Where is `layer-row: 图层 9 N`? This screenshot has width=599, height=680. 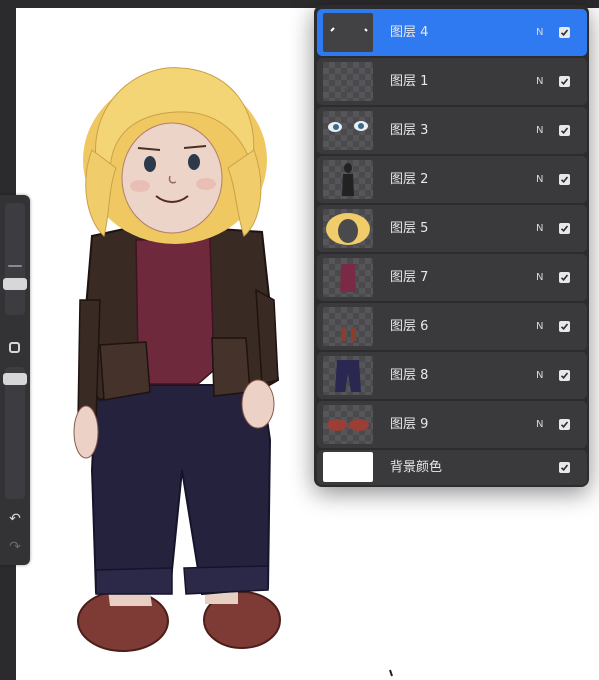
layer-row: 图层 9 N is located at coordinates (452, 424).